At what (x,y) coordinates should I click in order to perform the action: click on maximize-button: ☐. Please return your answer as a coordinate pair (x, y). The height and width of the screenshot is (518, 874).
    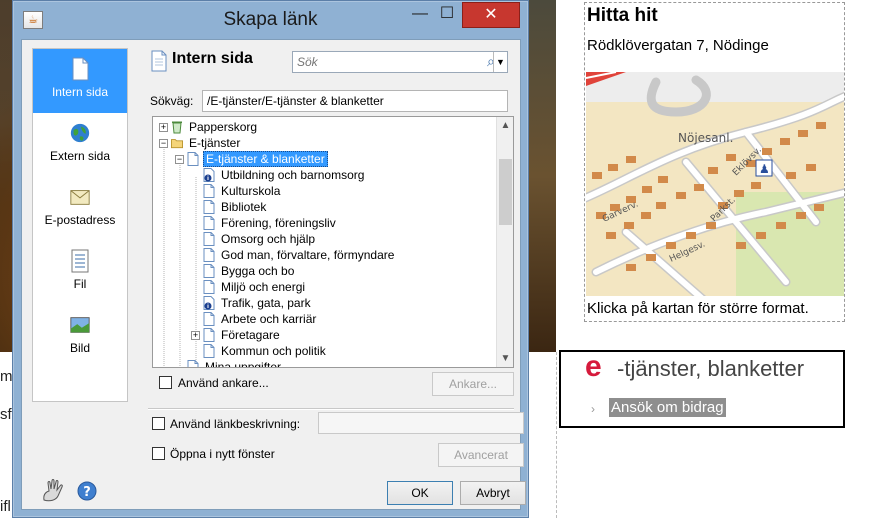
    Looking at the image, I should click on (447, 15).